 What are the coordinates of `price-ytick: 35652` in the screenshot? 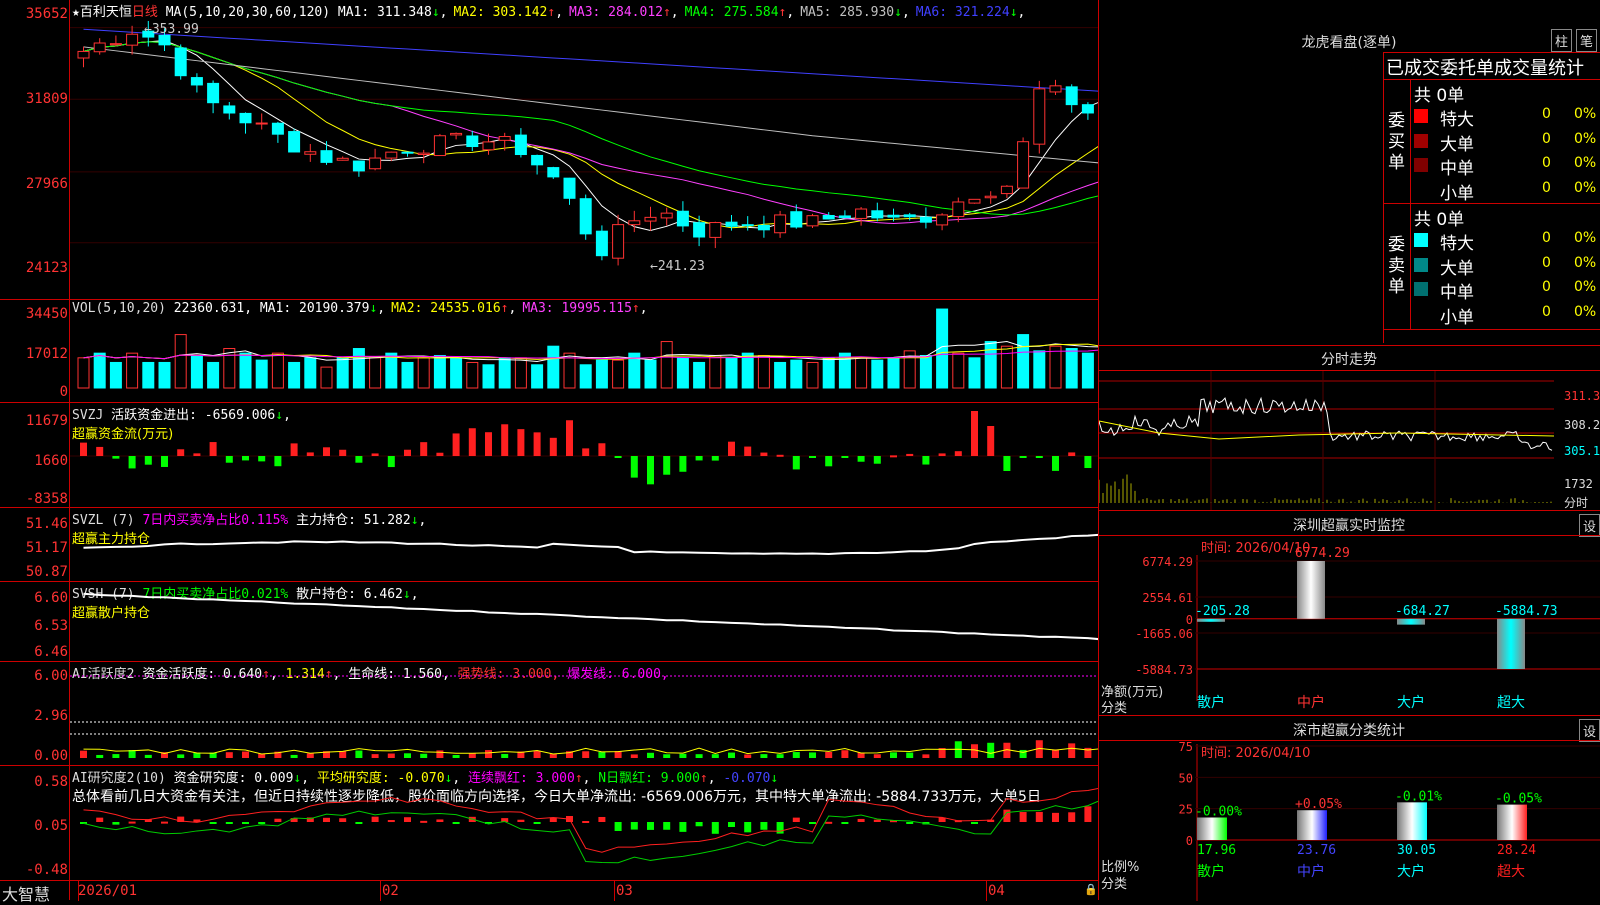 It's located at (46, 14).